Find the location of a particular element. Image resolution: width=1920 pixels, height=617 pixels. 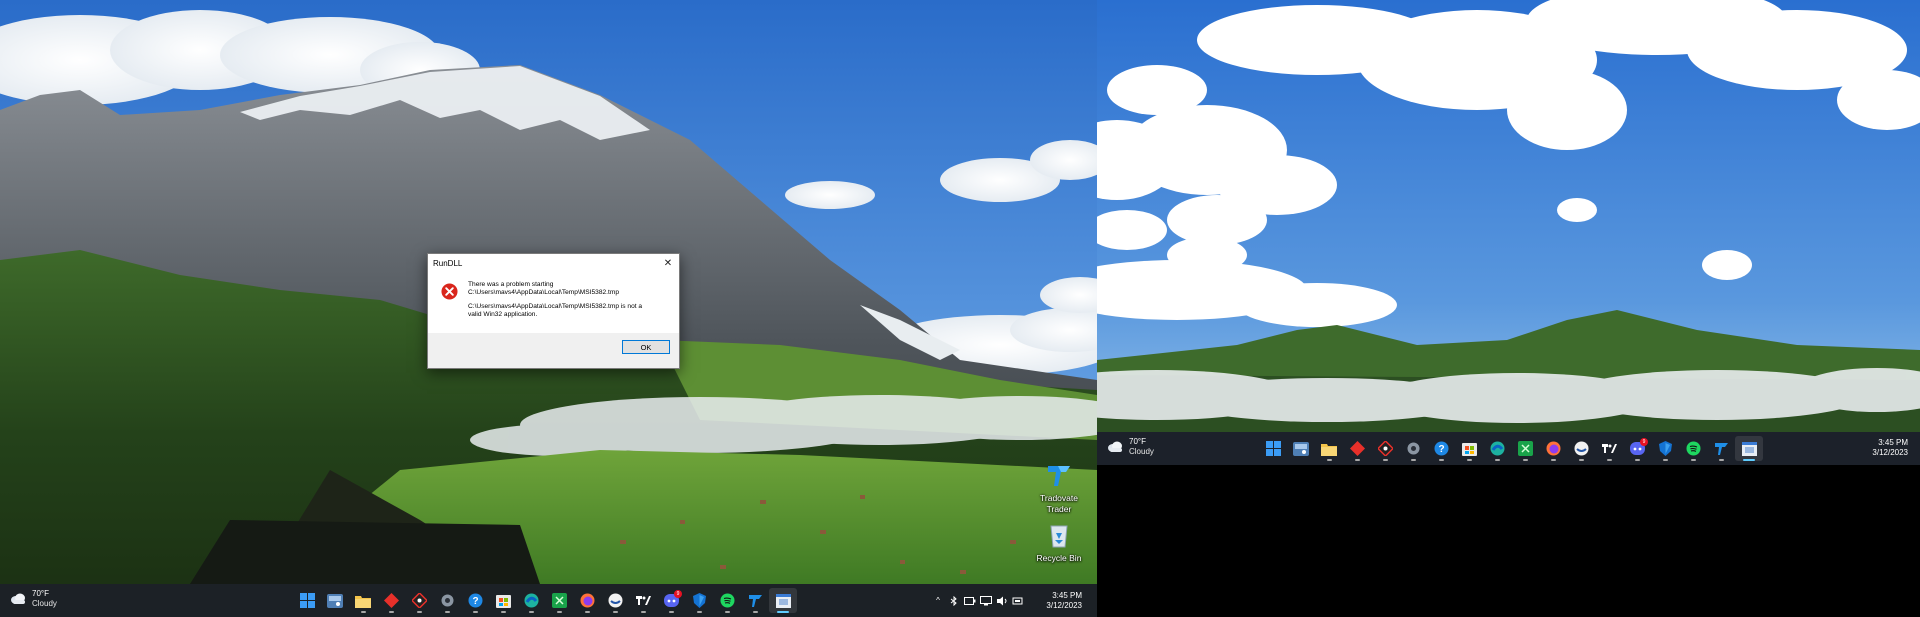

folder-icon is located at coordinates (363, 601).